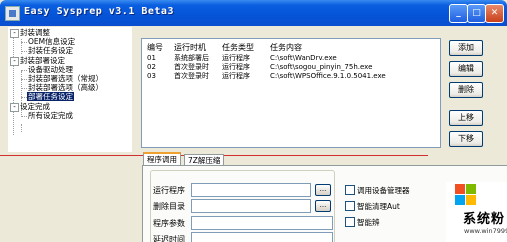 This screenshot has width=507, height=242. What do you see at coordinates (191, 58) in the screenshot?
I see `task-timing: 系统部署后` at bounding box center [191, 58].